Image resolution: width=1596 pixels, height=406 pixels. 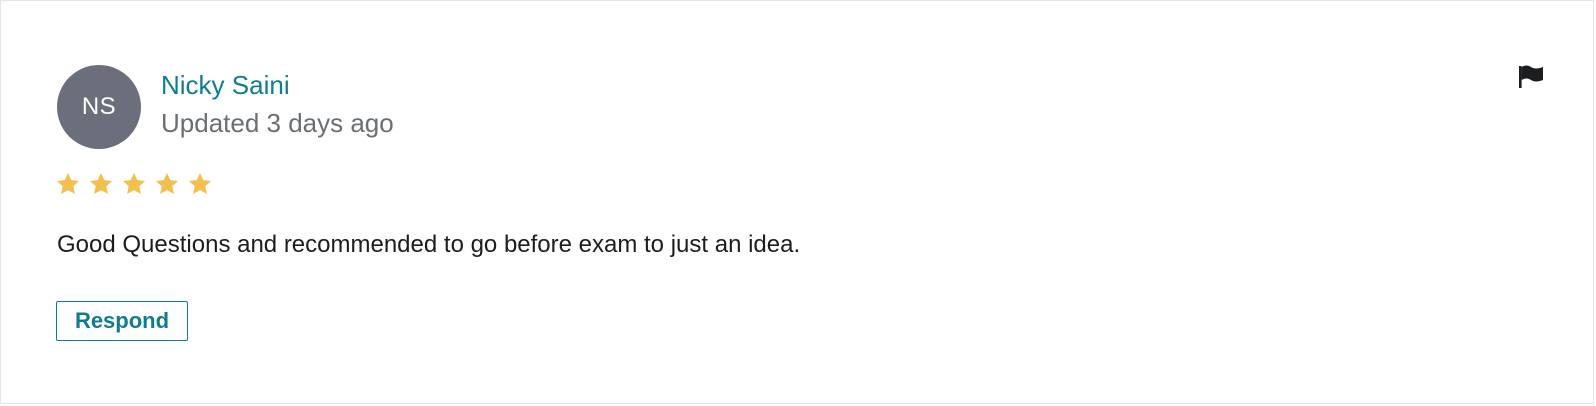 I want to click on avatar: NS, so click(x=99, y=107).